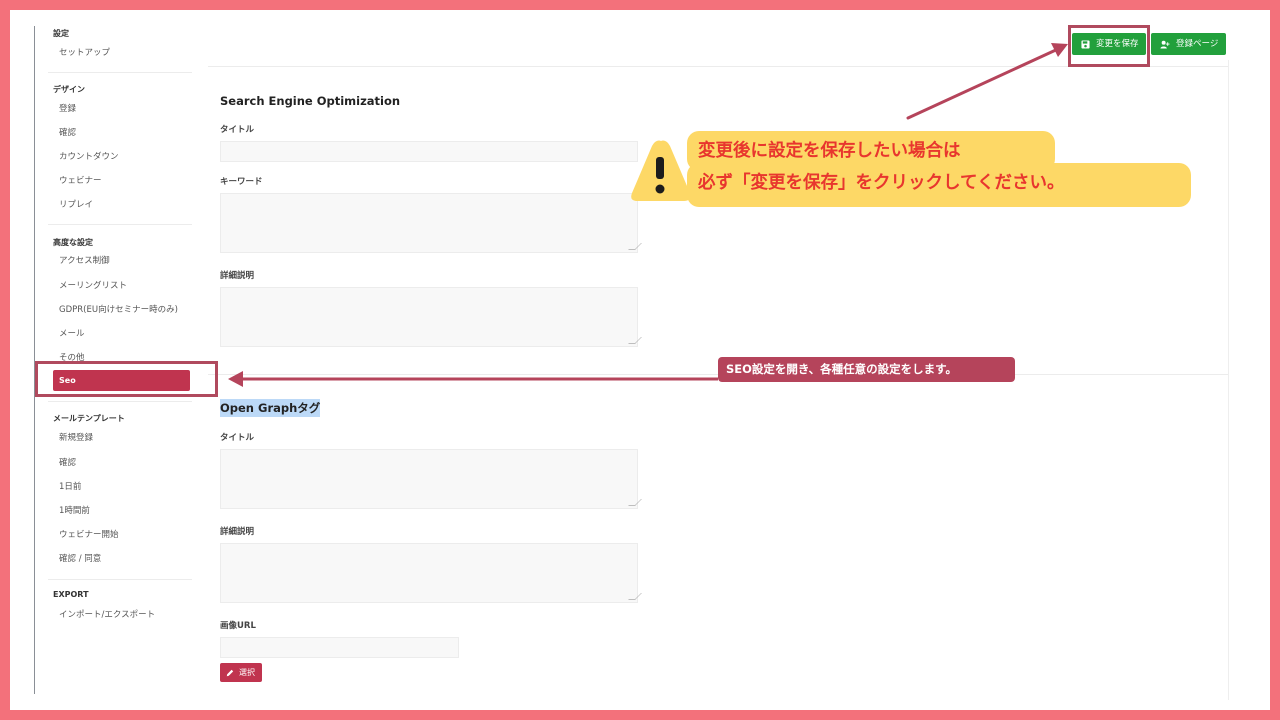  I want to click on seo-instruction-callout: SEO設定を開き、各種任意の設定をします。, so click(866, 369).